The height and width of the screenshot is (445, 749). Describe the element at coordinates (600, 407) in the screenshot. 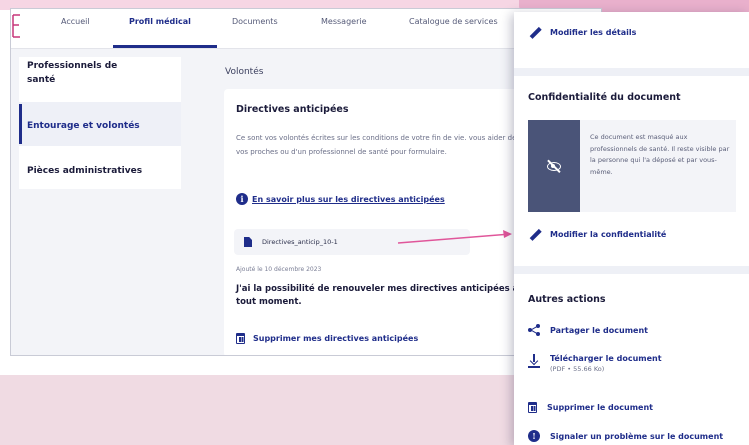

I see `delete-document-label: Supprimer le document` at that location.